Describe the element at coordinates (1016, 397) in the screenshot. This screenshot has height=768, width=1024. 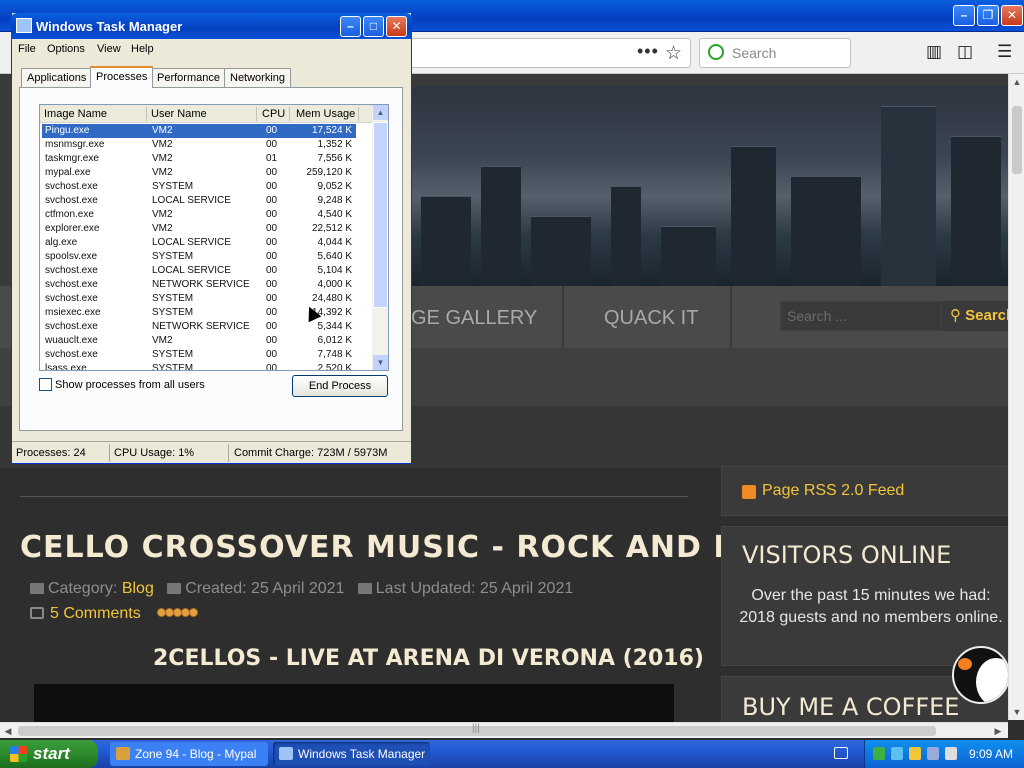
I see `vertical-scrollbar: ▲ ▼` at that location.